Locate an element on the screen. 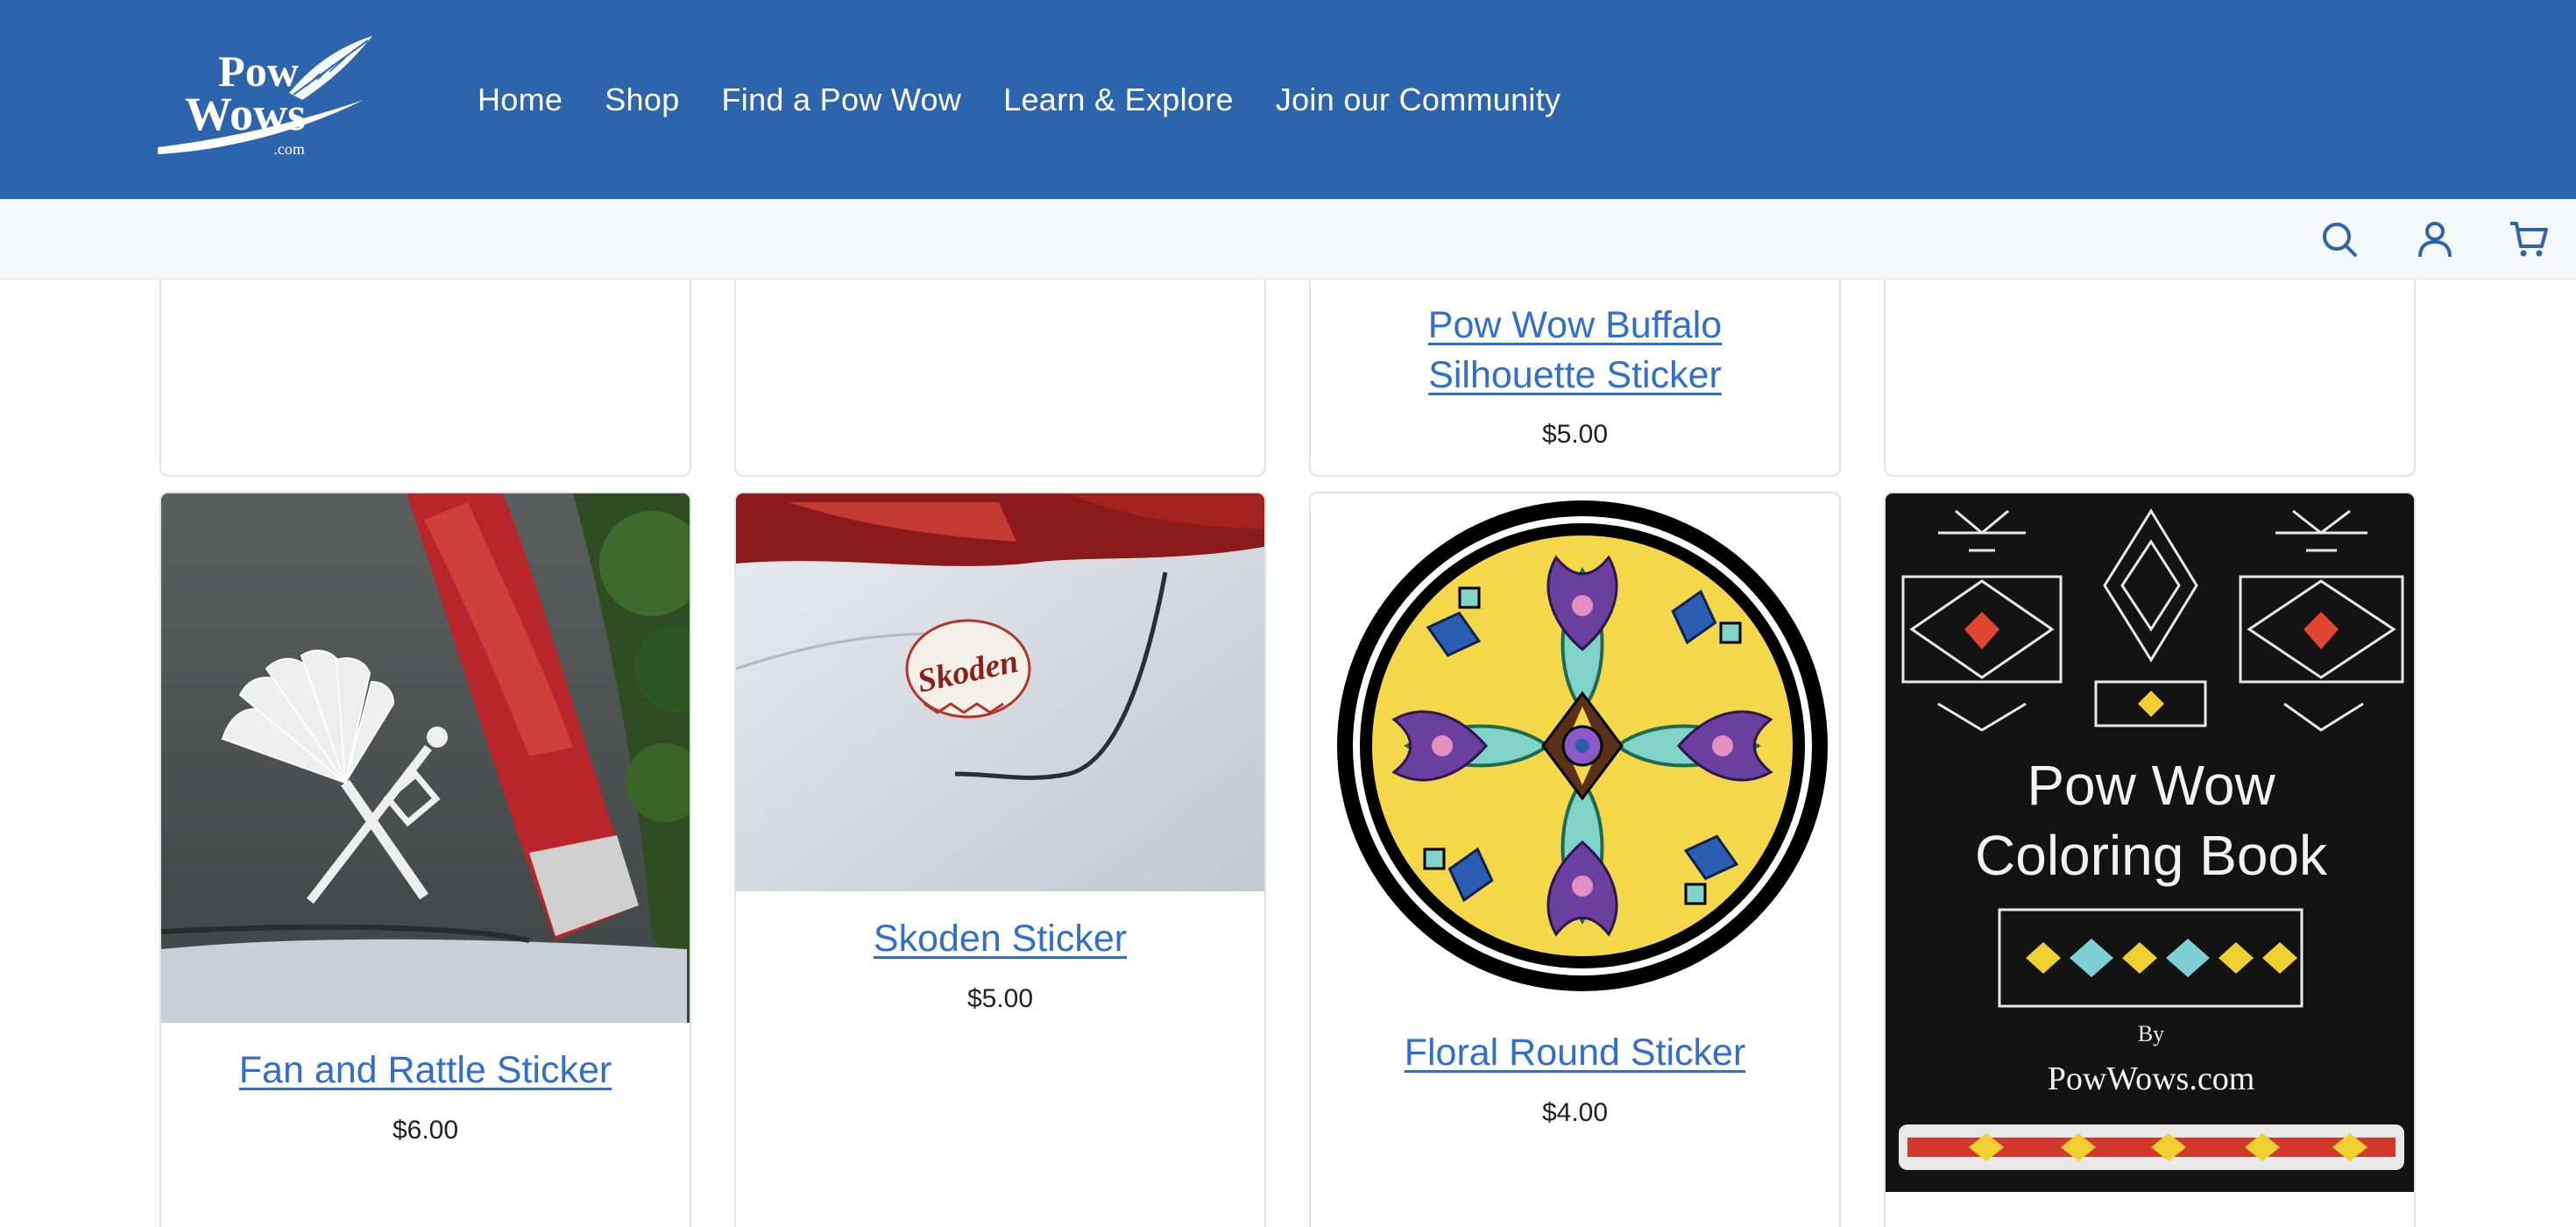  product-image: Skoden is located at coordinates (1000, 692).